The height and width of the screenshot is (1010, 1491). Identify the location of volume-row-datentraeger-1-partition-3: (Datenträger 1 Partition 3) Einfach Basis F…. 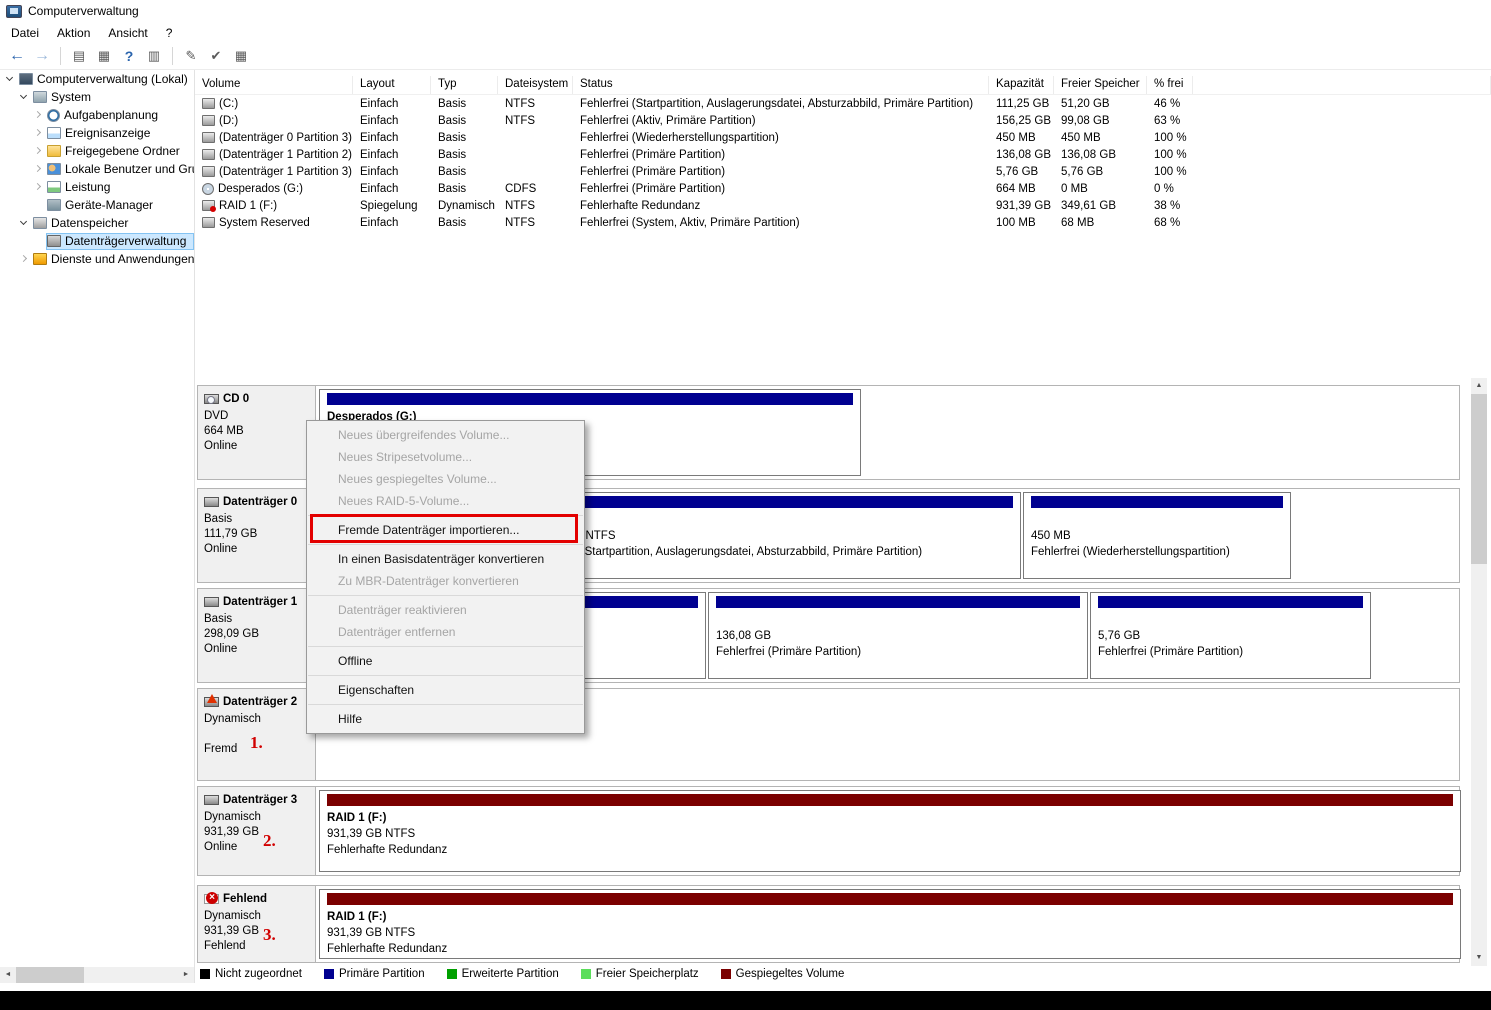
(843, 171).